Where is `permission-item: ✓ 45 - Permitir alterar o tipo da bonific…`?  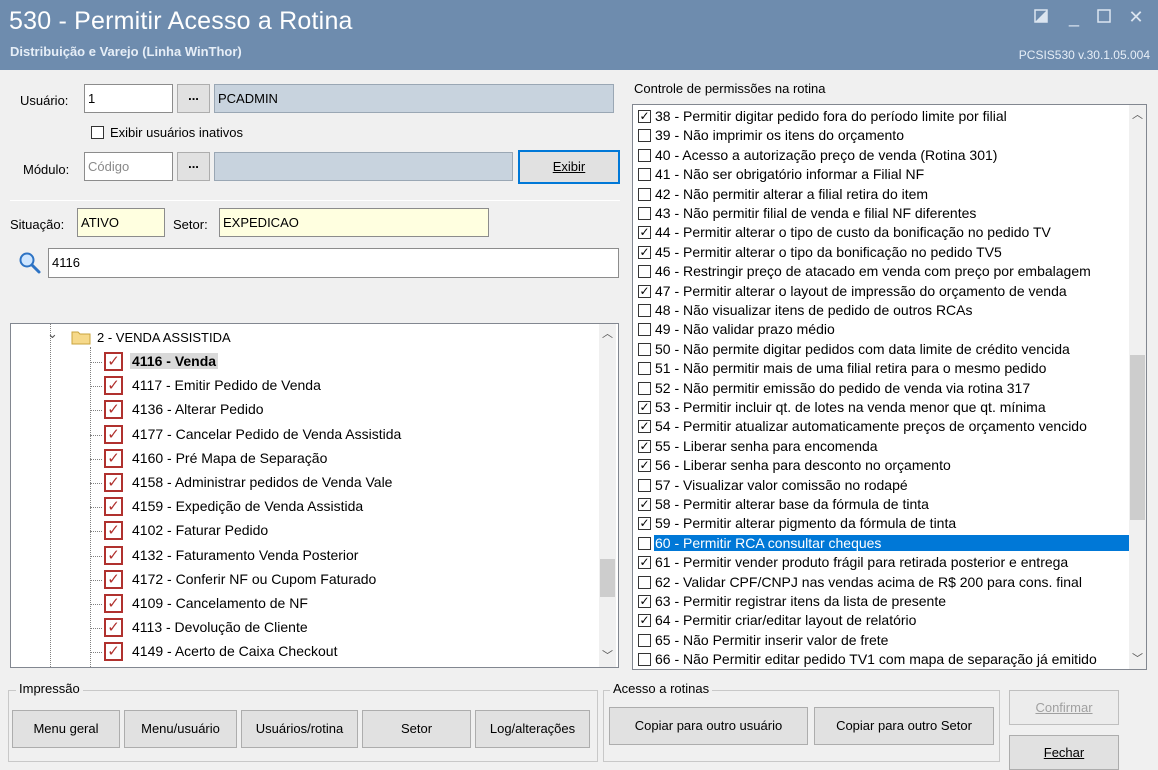 permission-item: ✓ 45 - Permitir alterar o tipo da bonific… is located at coordinates (881, 252).